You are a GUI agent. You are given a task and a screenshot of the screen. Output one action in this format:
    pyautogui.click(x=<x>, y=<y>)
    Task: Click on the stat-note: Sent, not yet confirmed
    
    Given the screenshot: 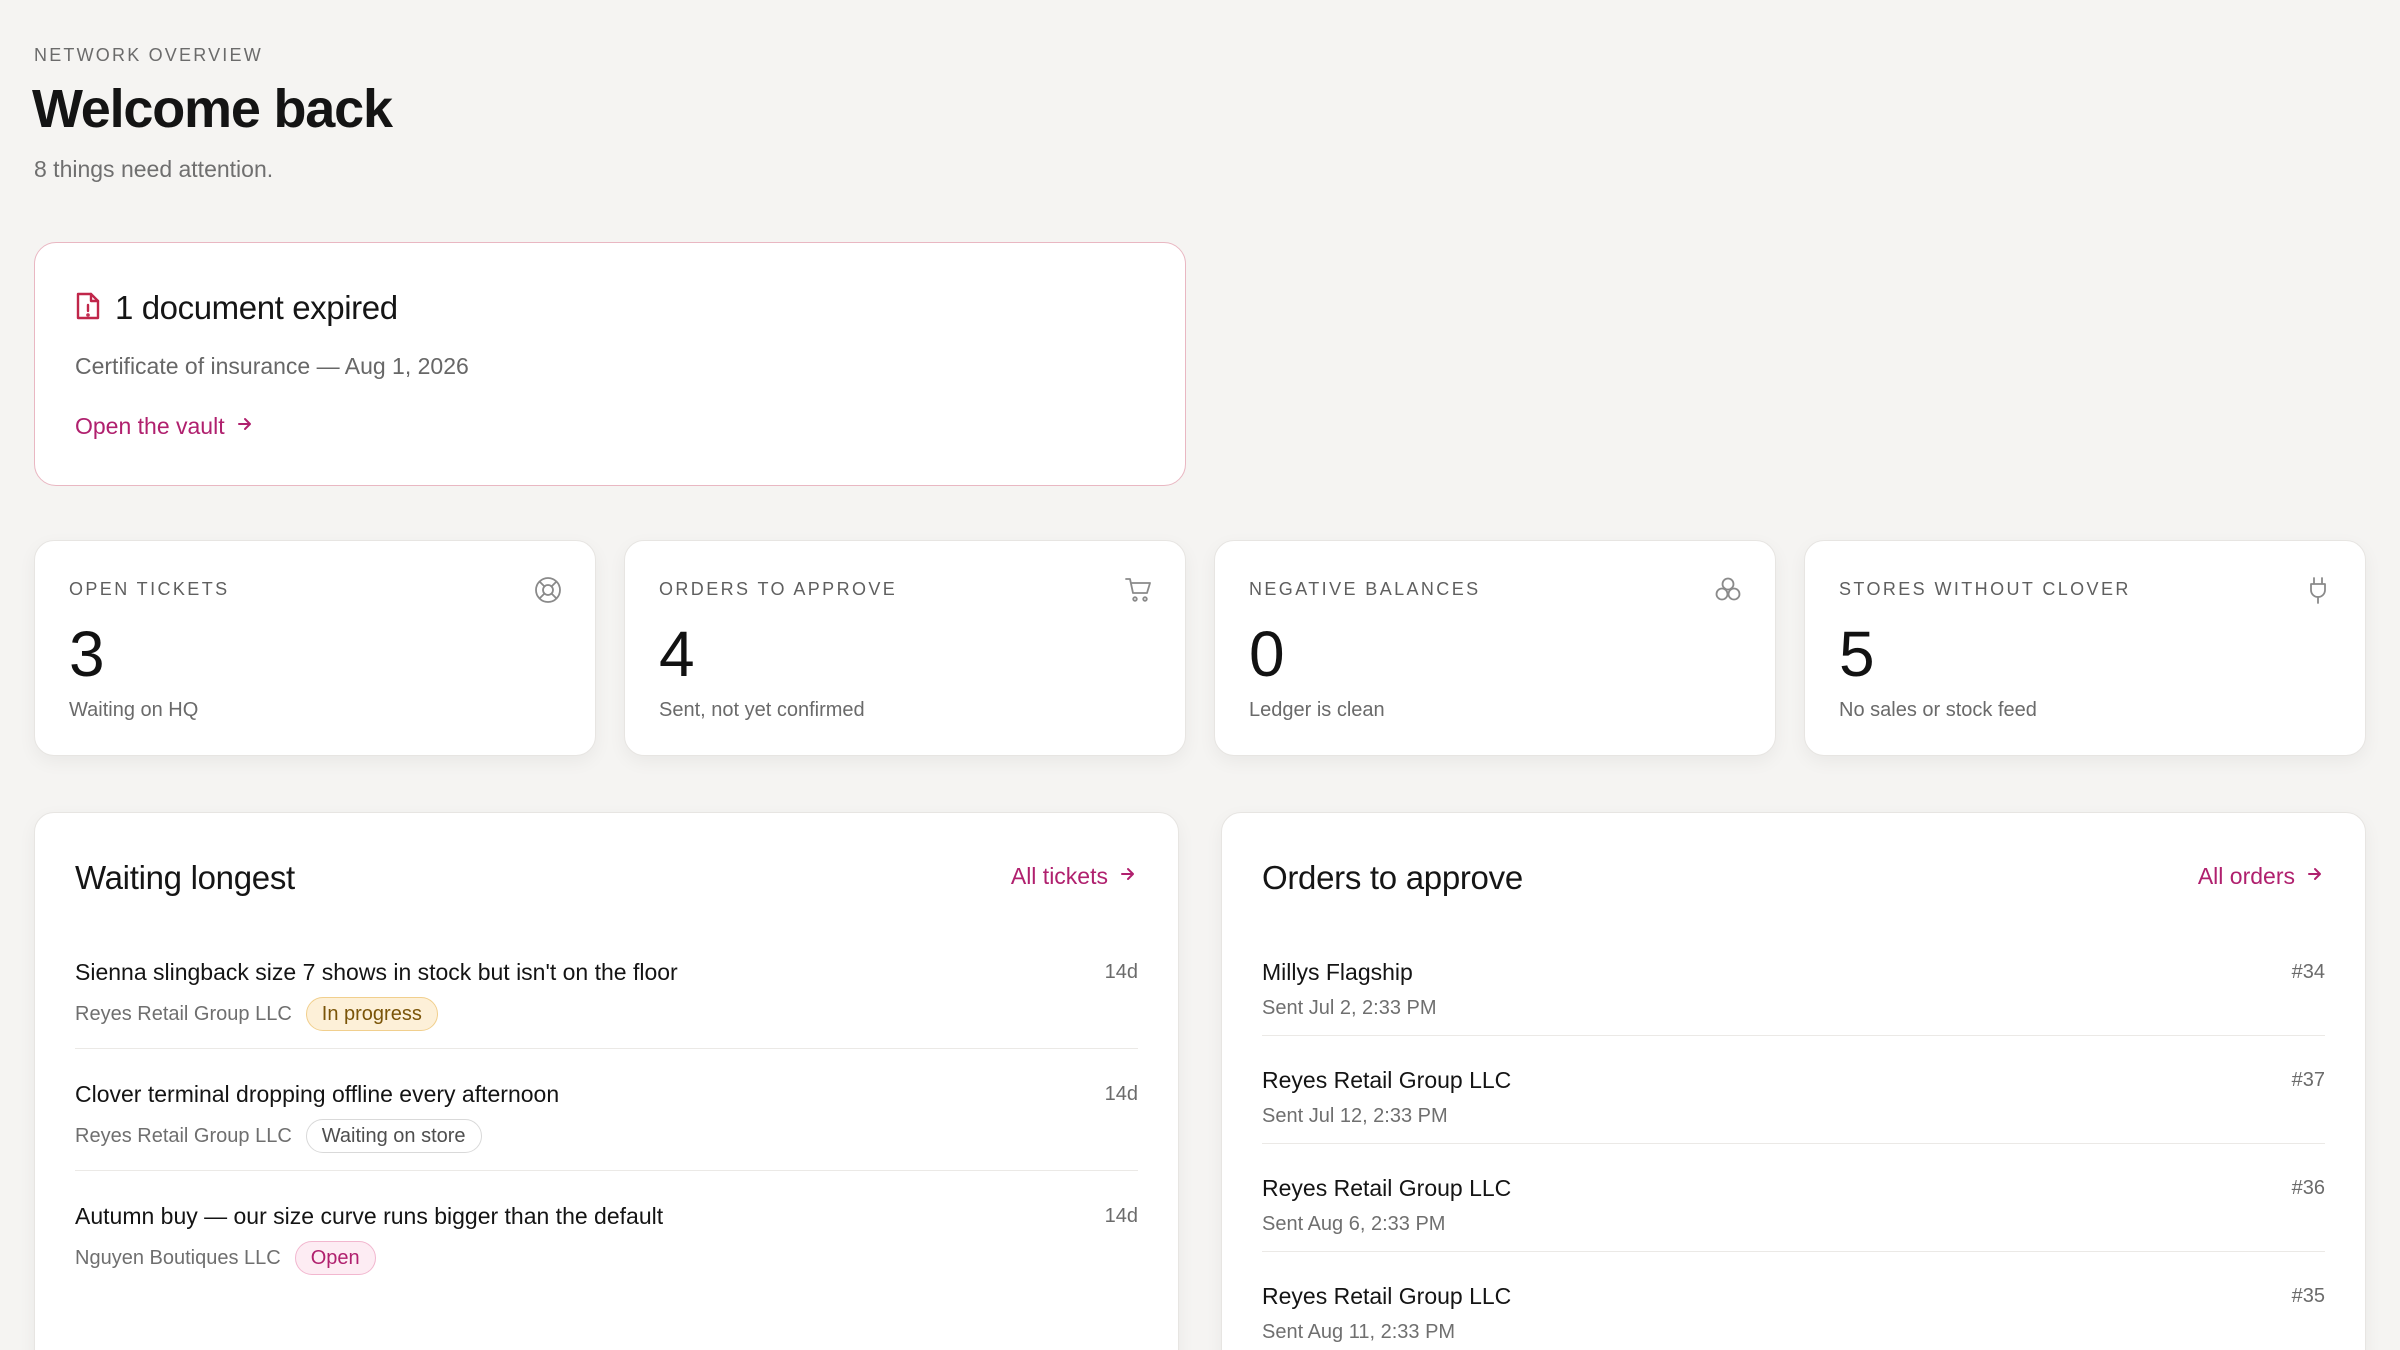 What is the action you would take?
    pyautogui.click(x=762, y=710)
    